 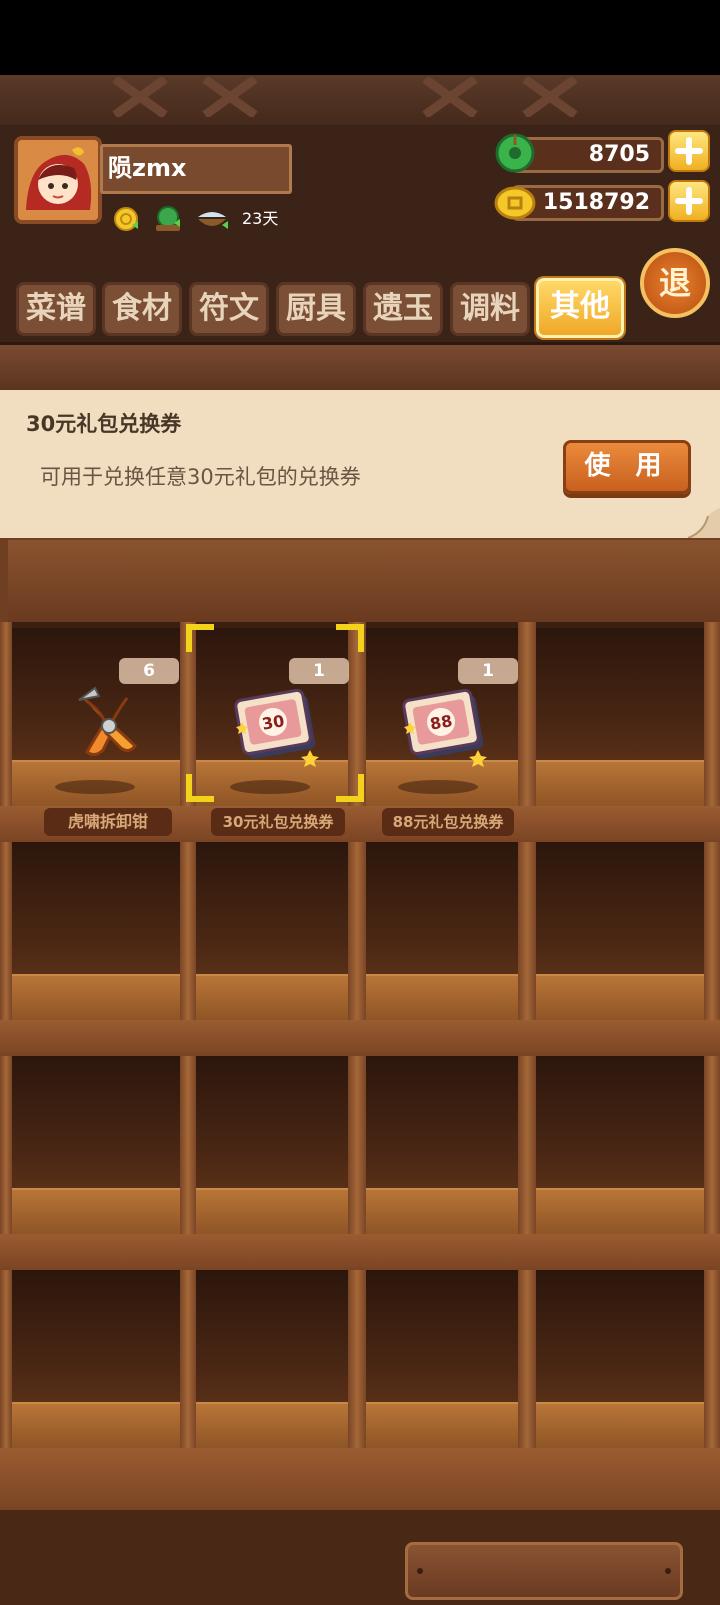 I want to click on voucher-value-text: 88, so click(x=441, y=722).